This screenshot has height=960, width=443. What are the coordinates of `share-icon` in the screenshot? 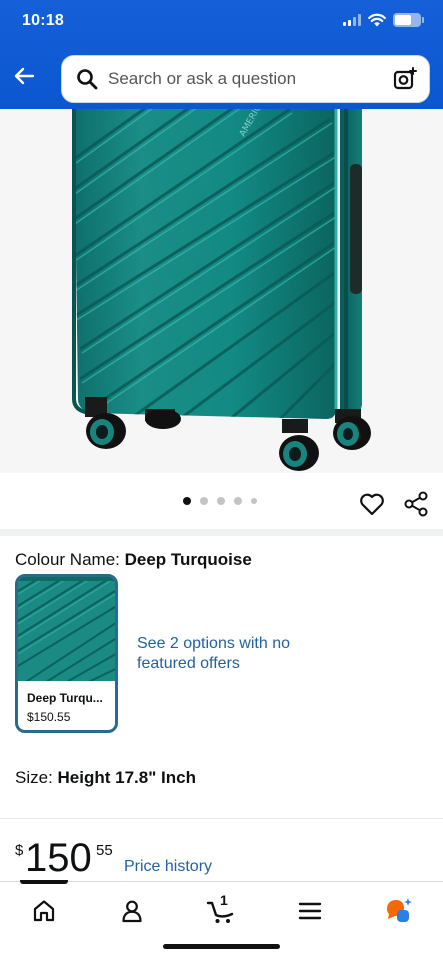 It's located at (416, 504).